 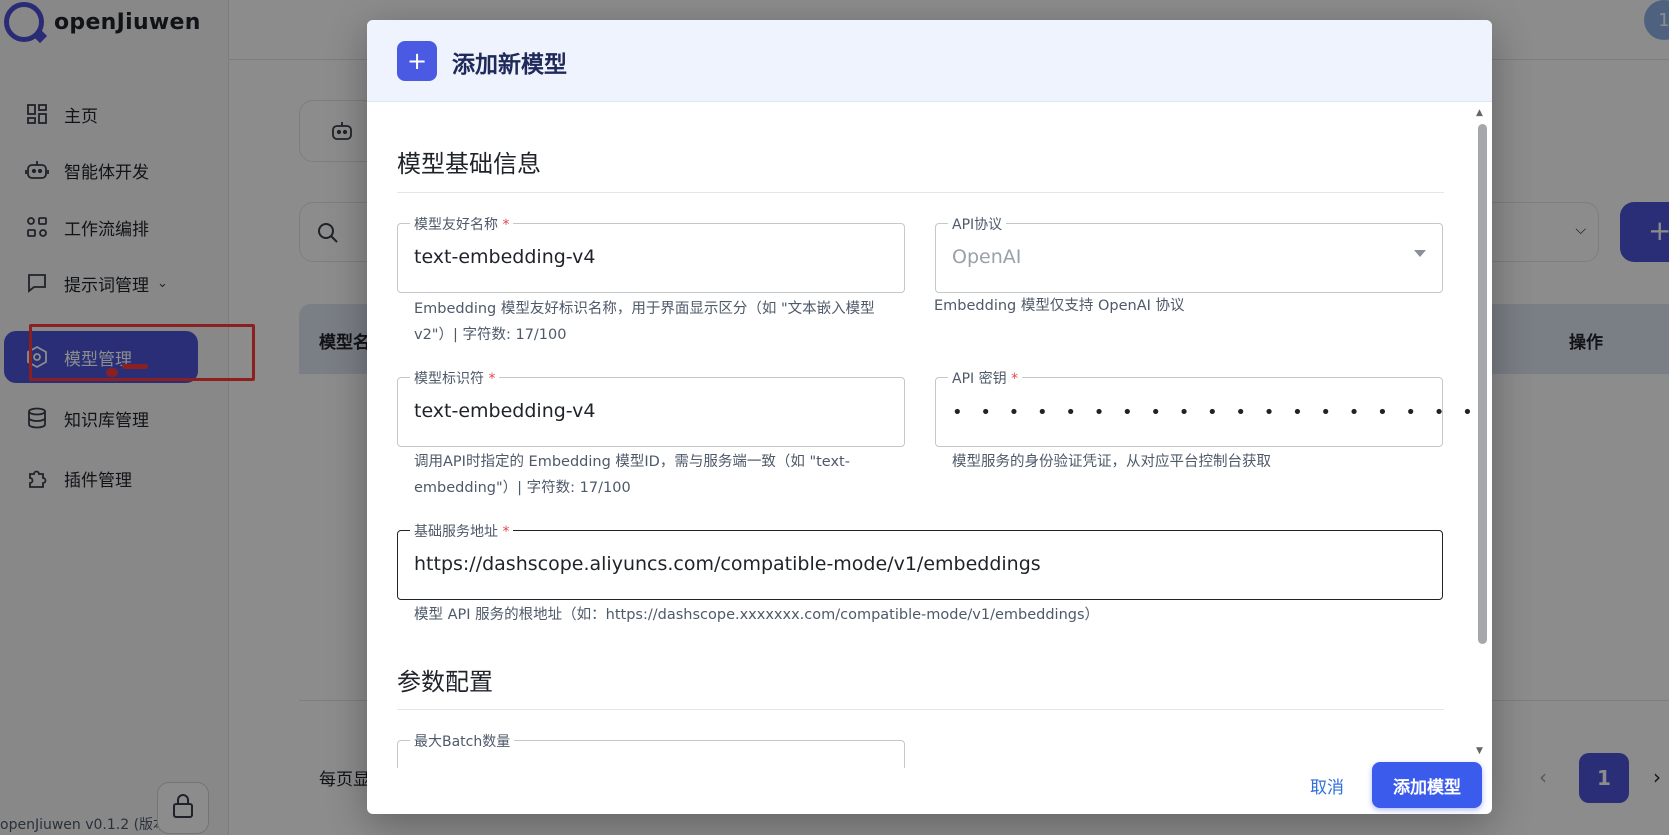 What do you see at coordinates (1327, 785) in the screenshot?
I see `cancel-button: 取消` at bounding box center [1327, 785].